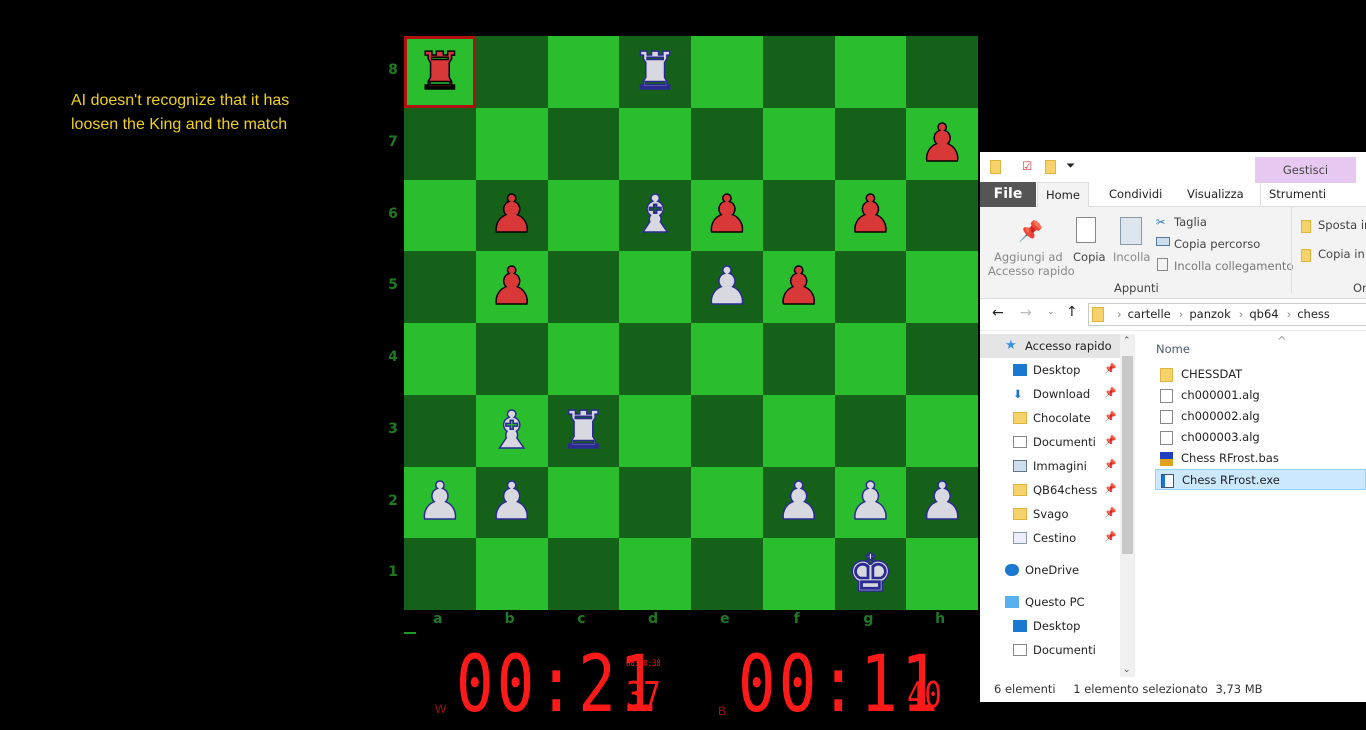 The width and height of the screenshot is (1366, 730). Describe the element at coordinates (1127, 670) in the screenshot. I see `scroll-down-icon: ⌄` at that location.